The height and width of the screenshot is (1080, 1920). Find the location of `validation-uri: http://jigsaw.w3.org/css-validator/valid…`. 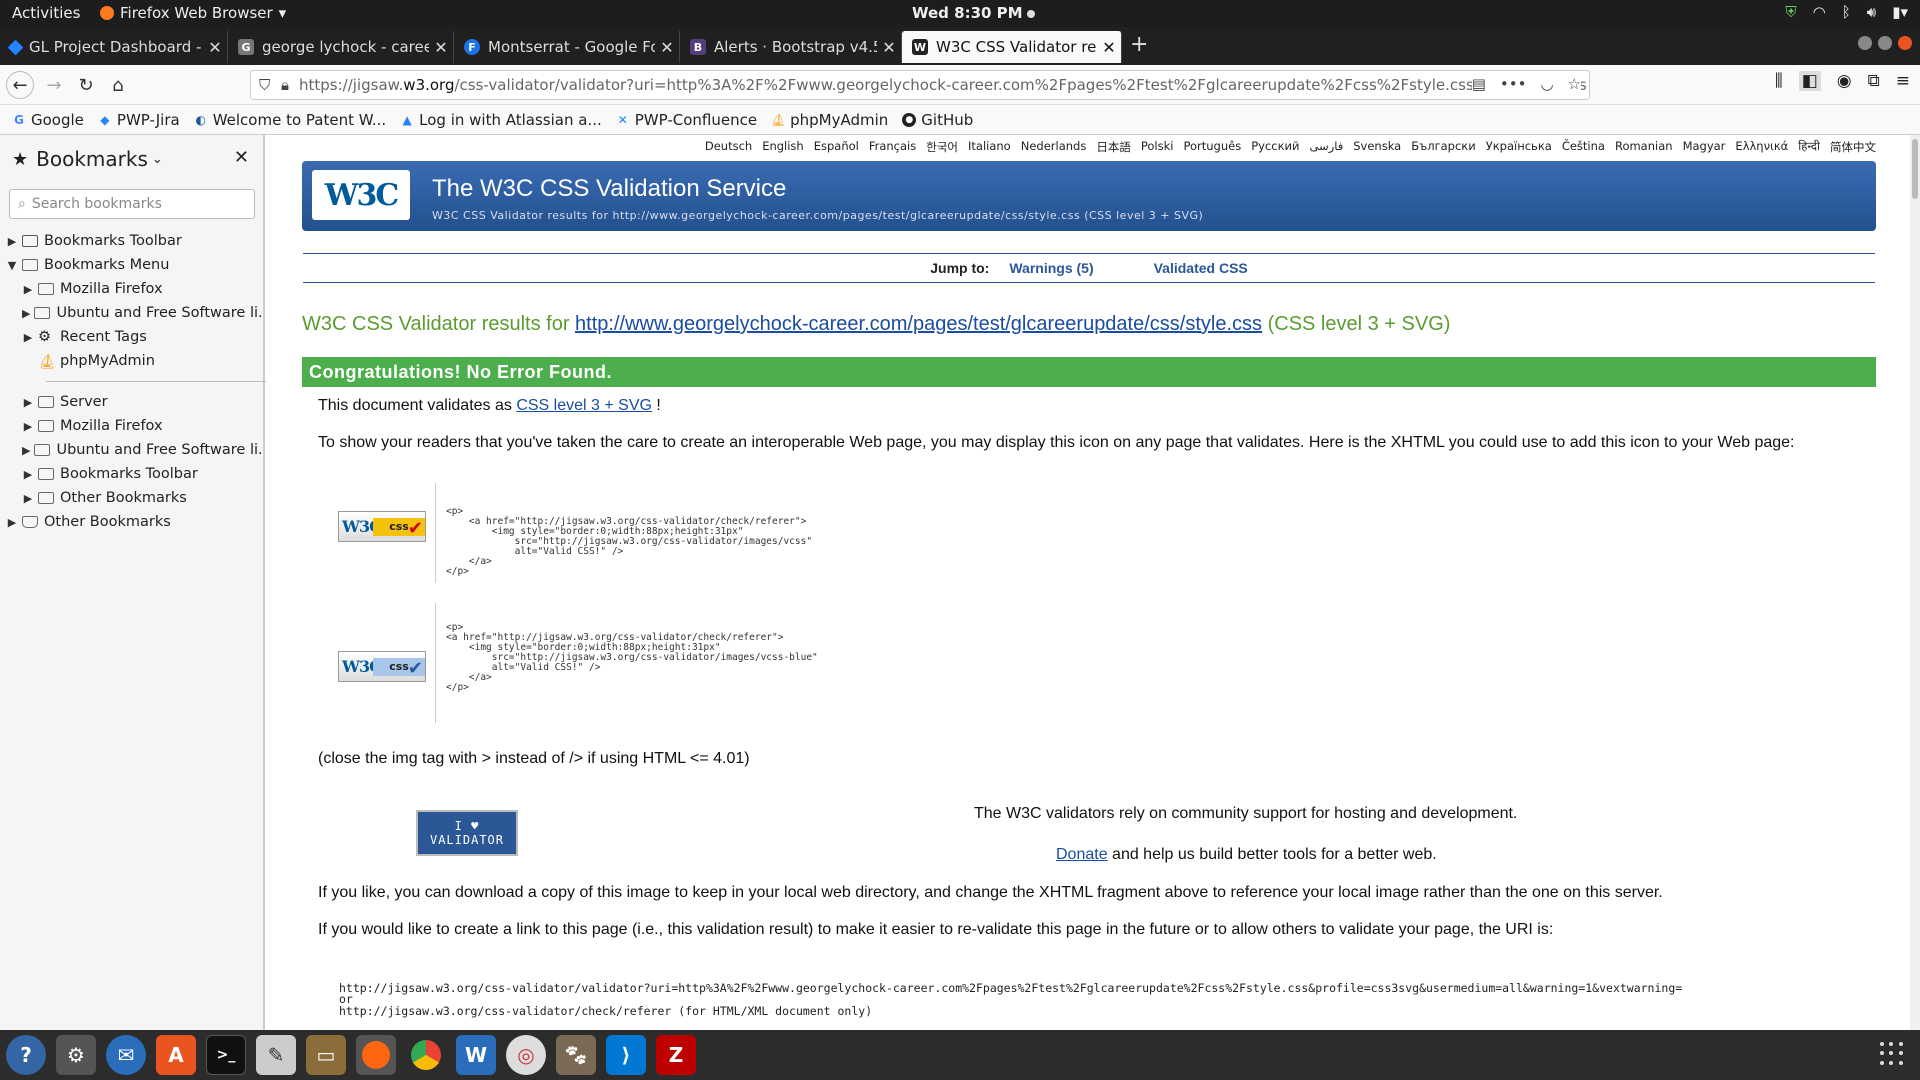

validation-uri: http://jigsaw.w3.org/css-validator/valid… is located at coordinates (1010, 988).